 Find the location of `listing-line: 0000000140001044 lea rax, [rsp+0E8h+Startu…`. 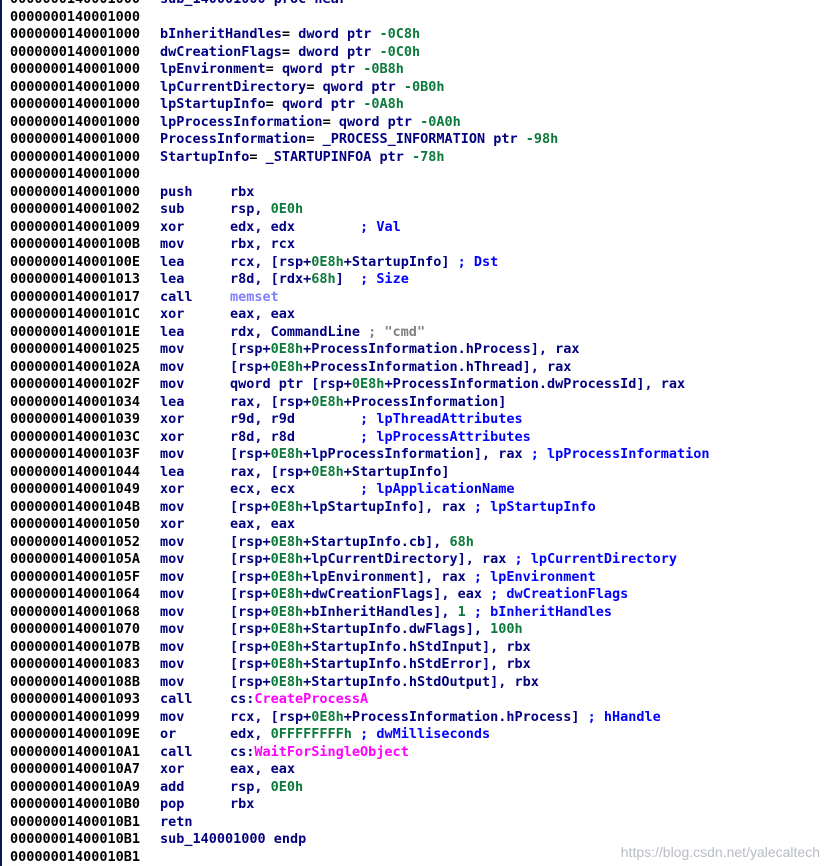

listing-line: 0000000140001044 lea rax, [rsp+0E8h+Startu… is located at coordinates (416, 473).